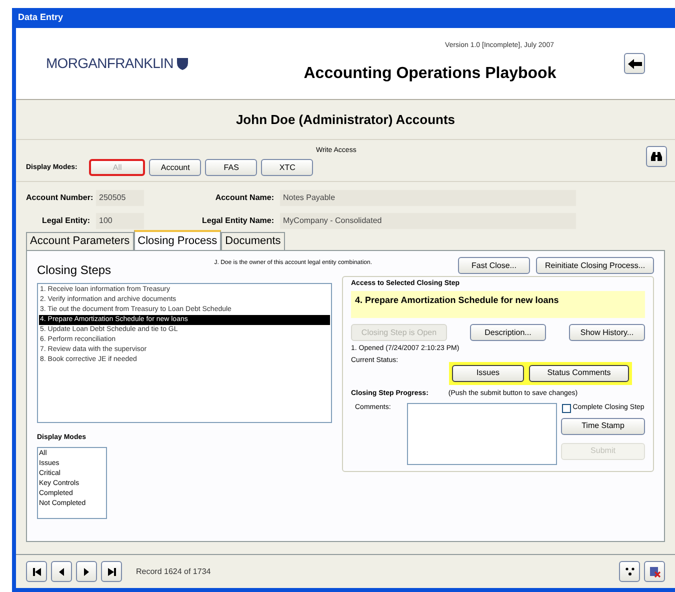 The image size is (675, 592). What do you see at coordinates (65, 220) in the screenshot?
I see `field-label: Legal Entity:` at bounding box center [65, 220].